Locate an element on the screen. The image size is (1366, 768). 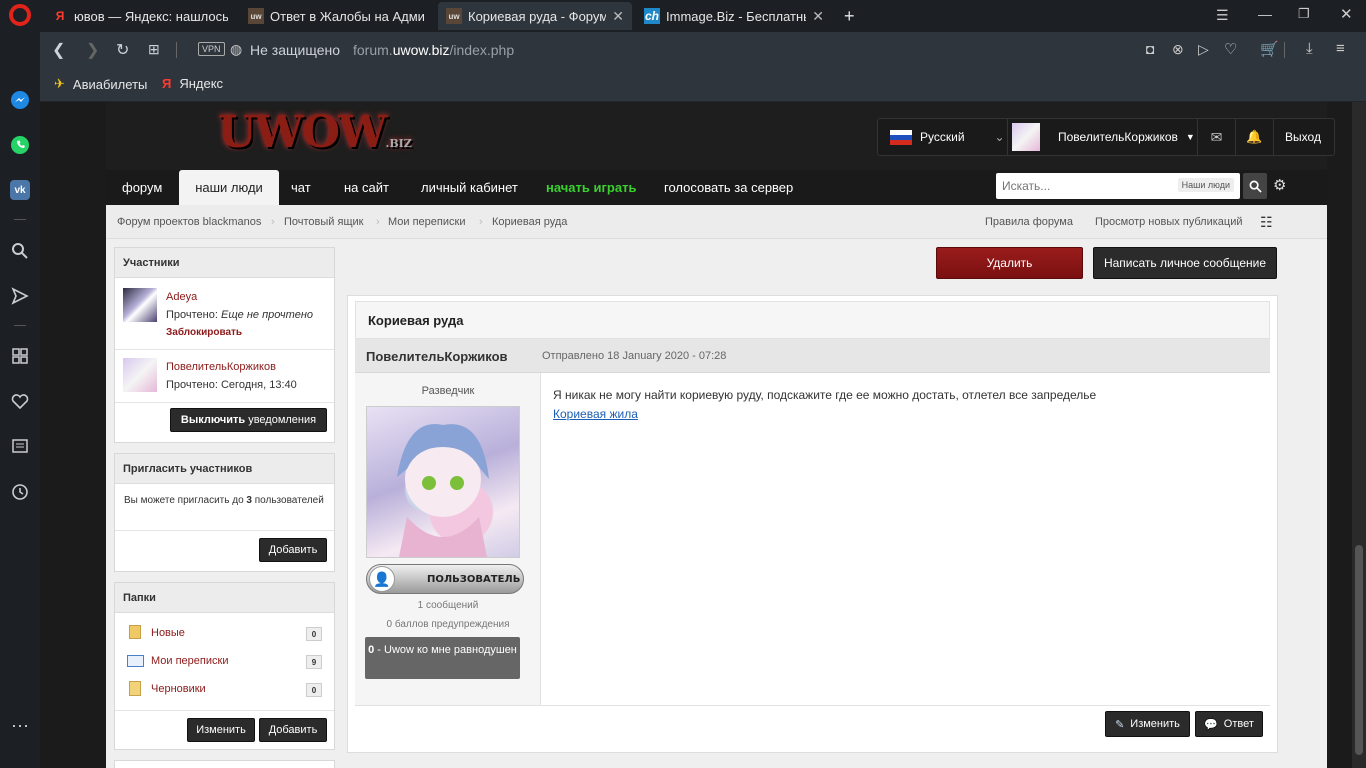
vk-icon: vk is located at coordinates (20, 190).